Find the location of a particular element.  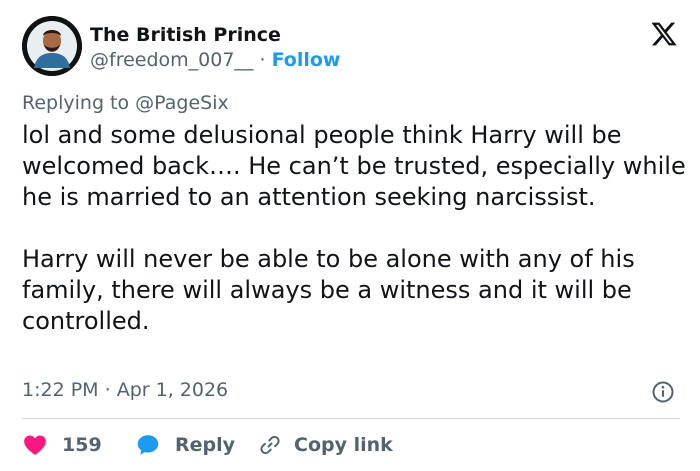

replying-to: Replying to @PageSix is located at coordinates (125, 103).